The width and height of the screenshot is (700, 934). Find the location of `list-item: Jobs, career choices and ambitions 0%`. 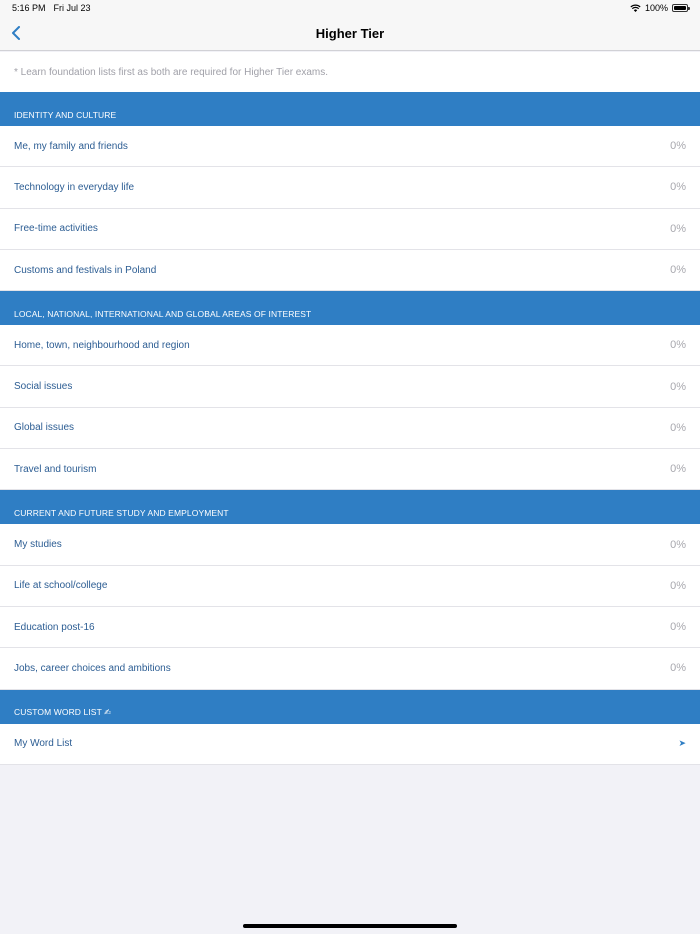

list-item: Jobs, career choices and ambitions 0% is located at coordinates (350, 669).